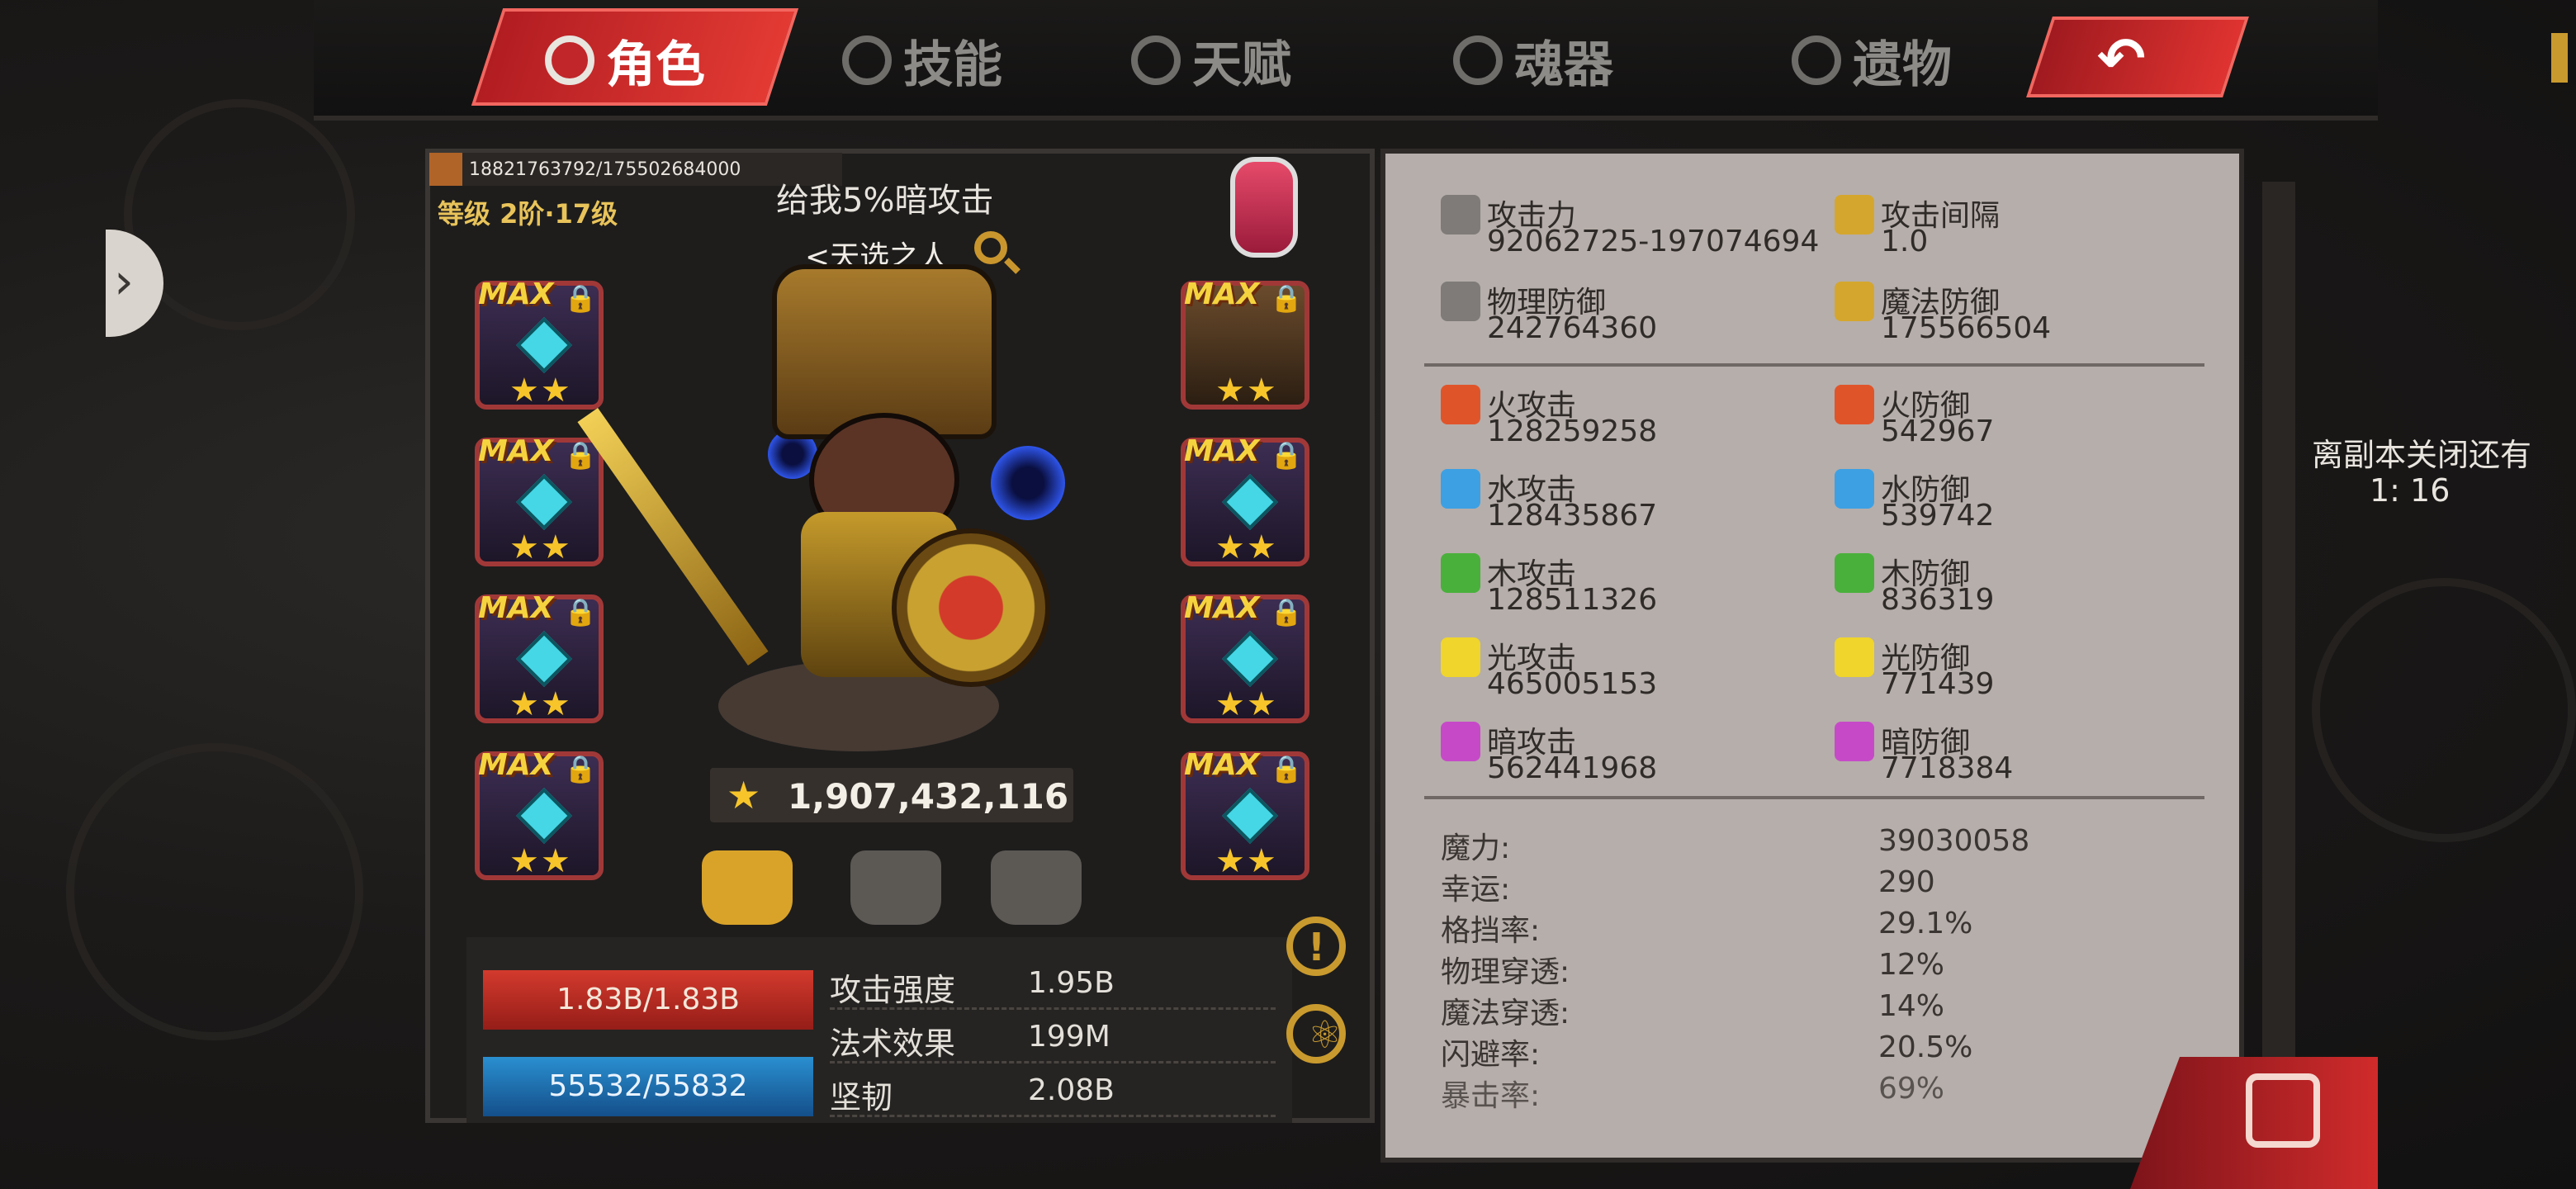  I want to click on misc-stat-value: 14%, so click(1911, 1006).